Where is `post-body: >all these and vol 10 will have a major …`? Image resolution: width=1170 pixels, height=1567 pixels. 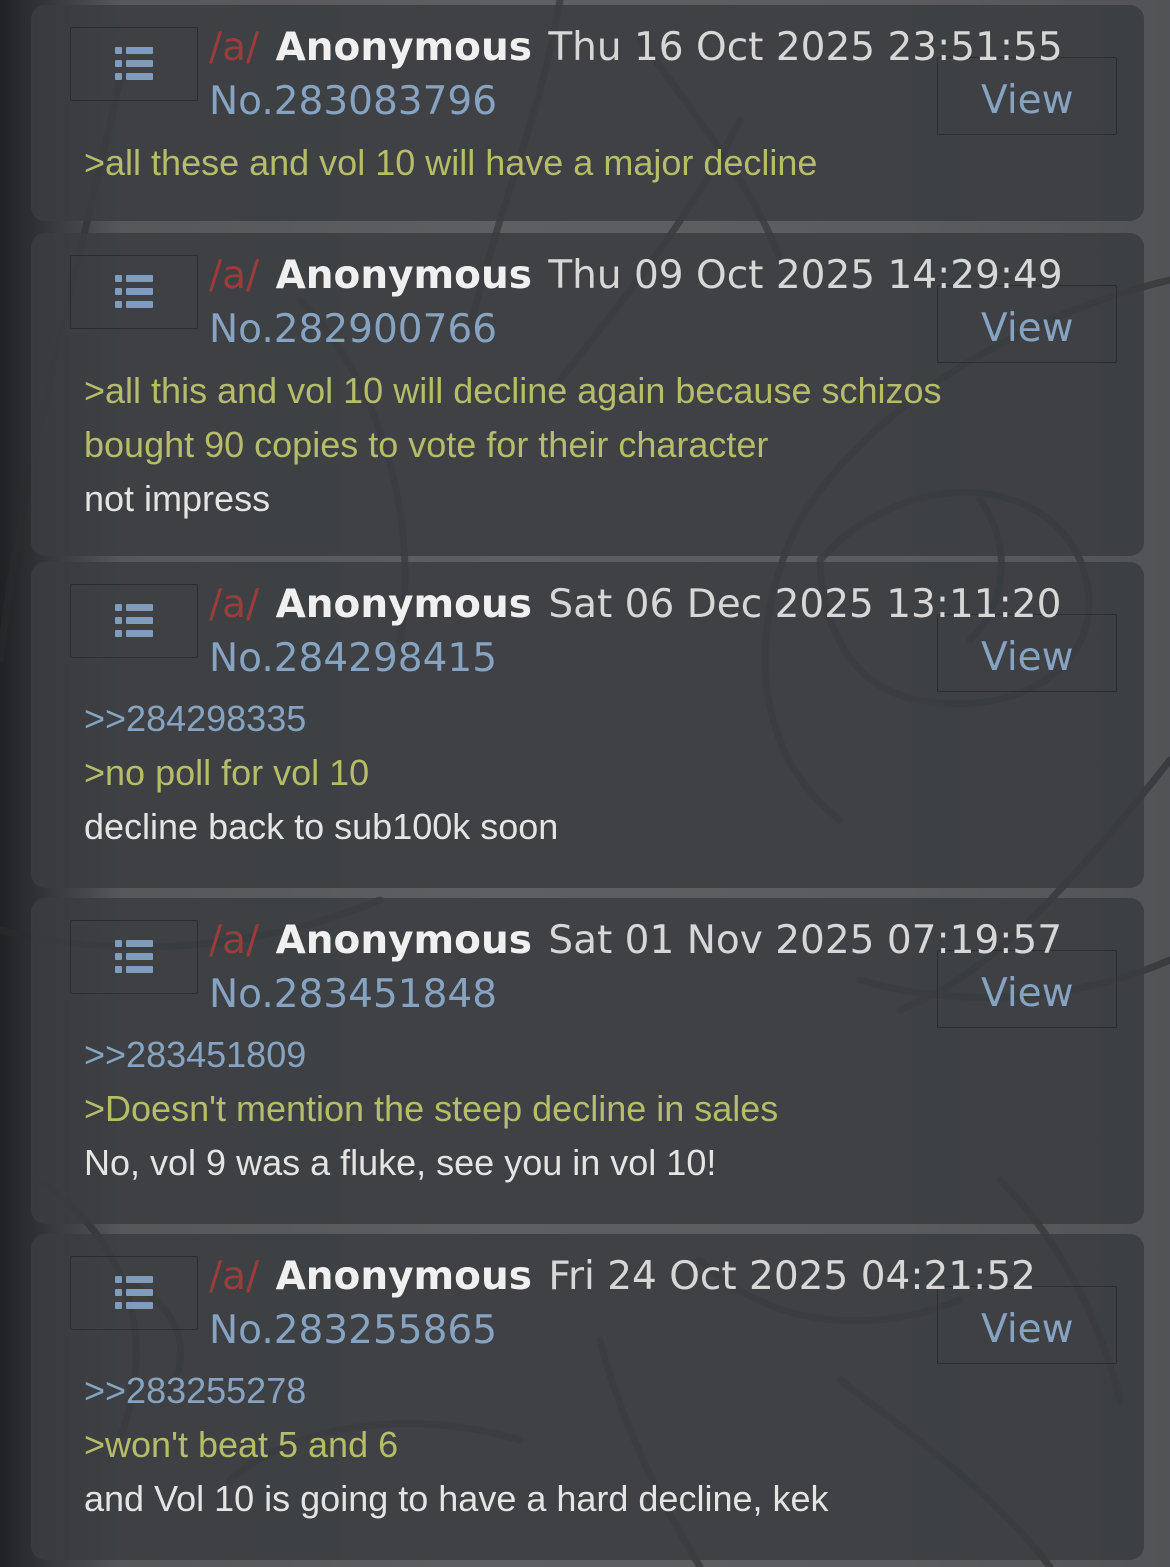
post-body: >all these and vol 10 will have a major … is located at coordinates (450, 163).